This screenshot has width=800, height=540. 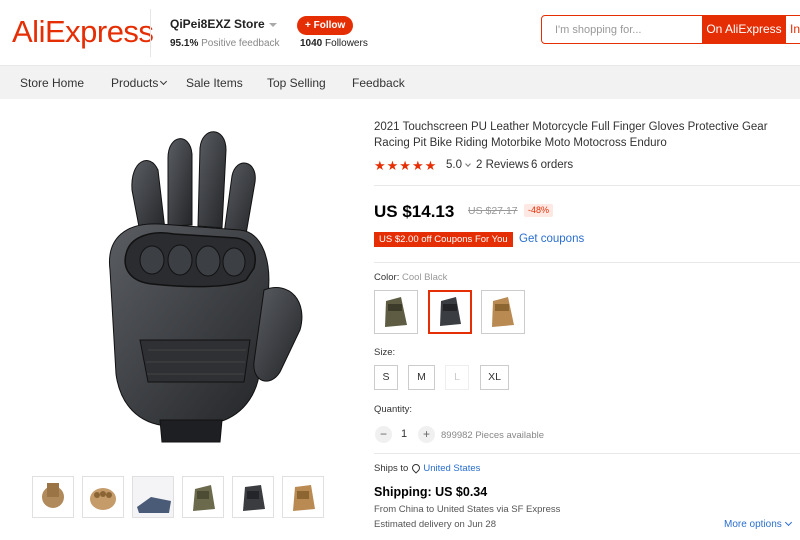 What do you see at coordinates (492, 435) in the screenshot?
I see `pieces-available: 899982 Pieces available` at bounding box center [492, 435].